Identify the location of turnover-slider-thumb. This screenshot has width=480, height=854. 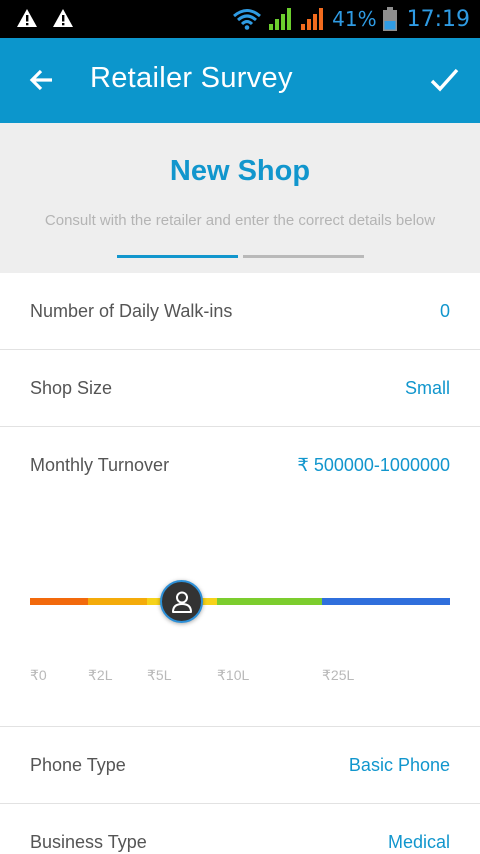
(181, 601).